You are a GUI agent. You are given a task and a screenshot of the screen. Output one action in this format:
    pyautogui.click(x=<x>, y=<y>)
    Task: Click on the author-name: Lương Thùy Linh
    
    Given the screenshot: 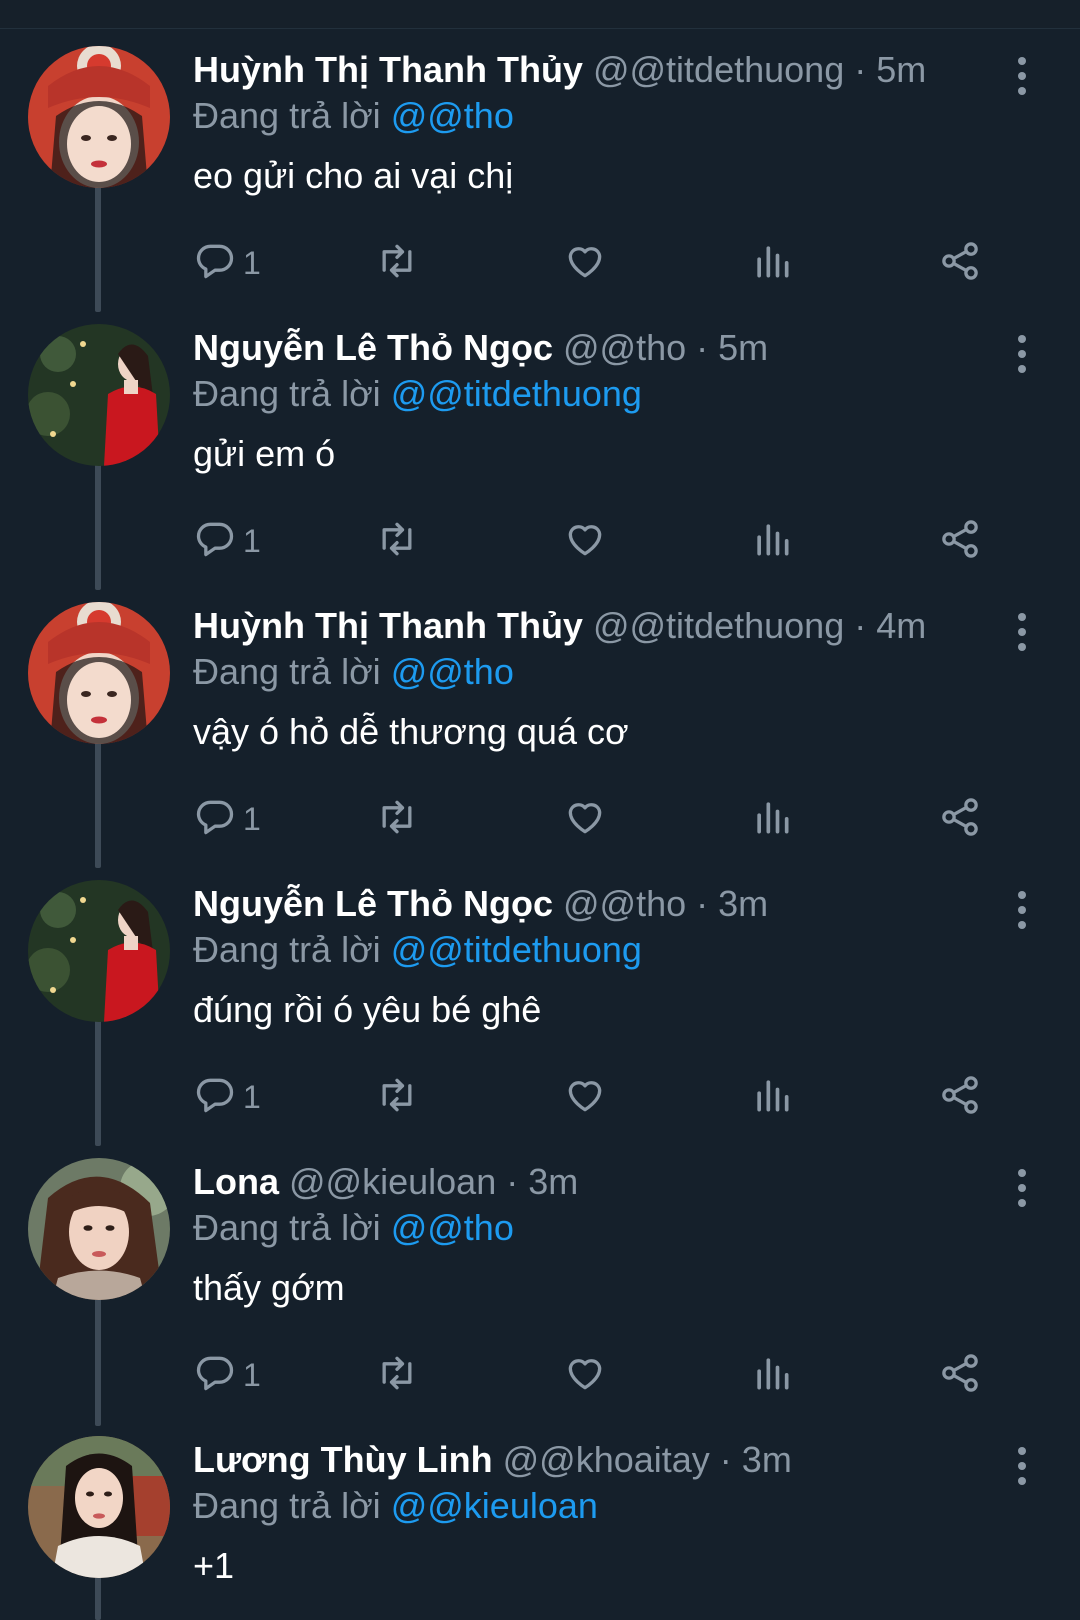 What is the action you would take?
    pyautogui.click(x=343, y=1459)
    